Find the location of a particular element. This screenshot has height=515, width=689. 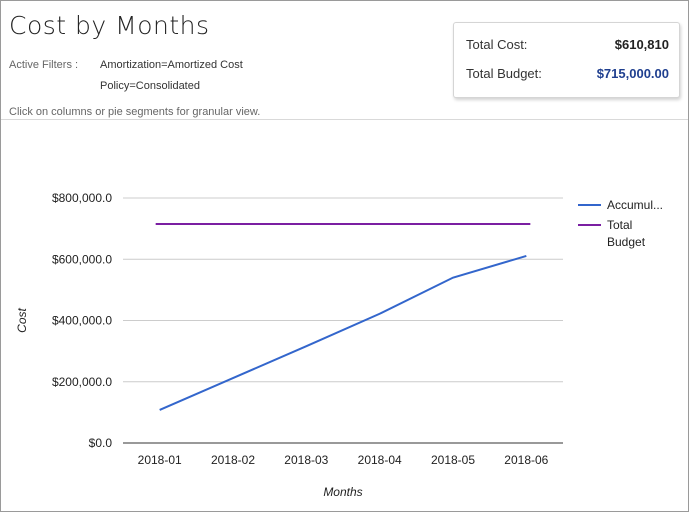

legend-label-budget: Budget is located at coordinates (626, 242).